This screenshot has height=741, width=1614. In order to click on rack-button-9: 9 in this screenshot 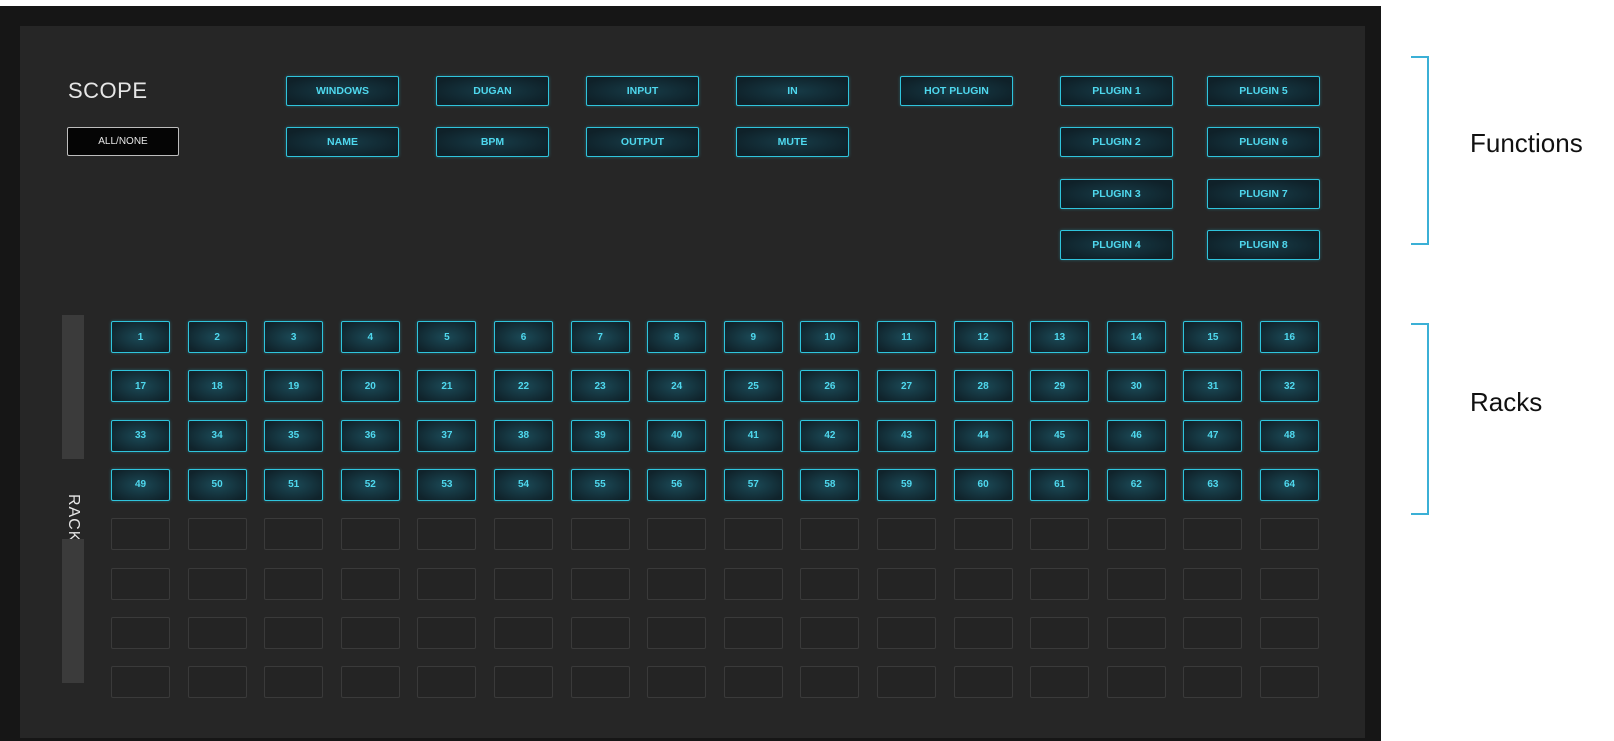, I will do `click(753, 337)`.